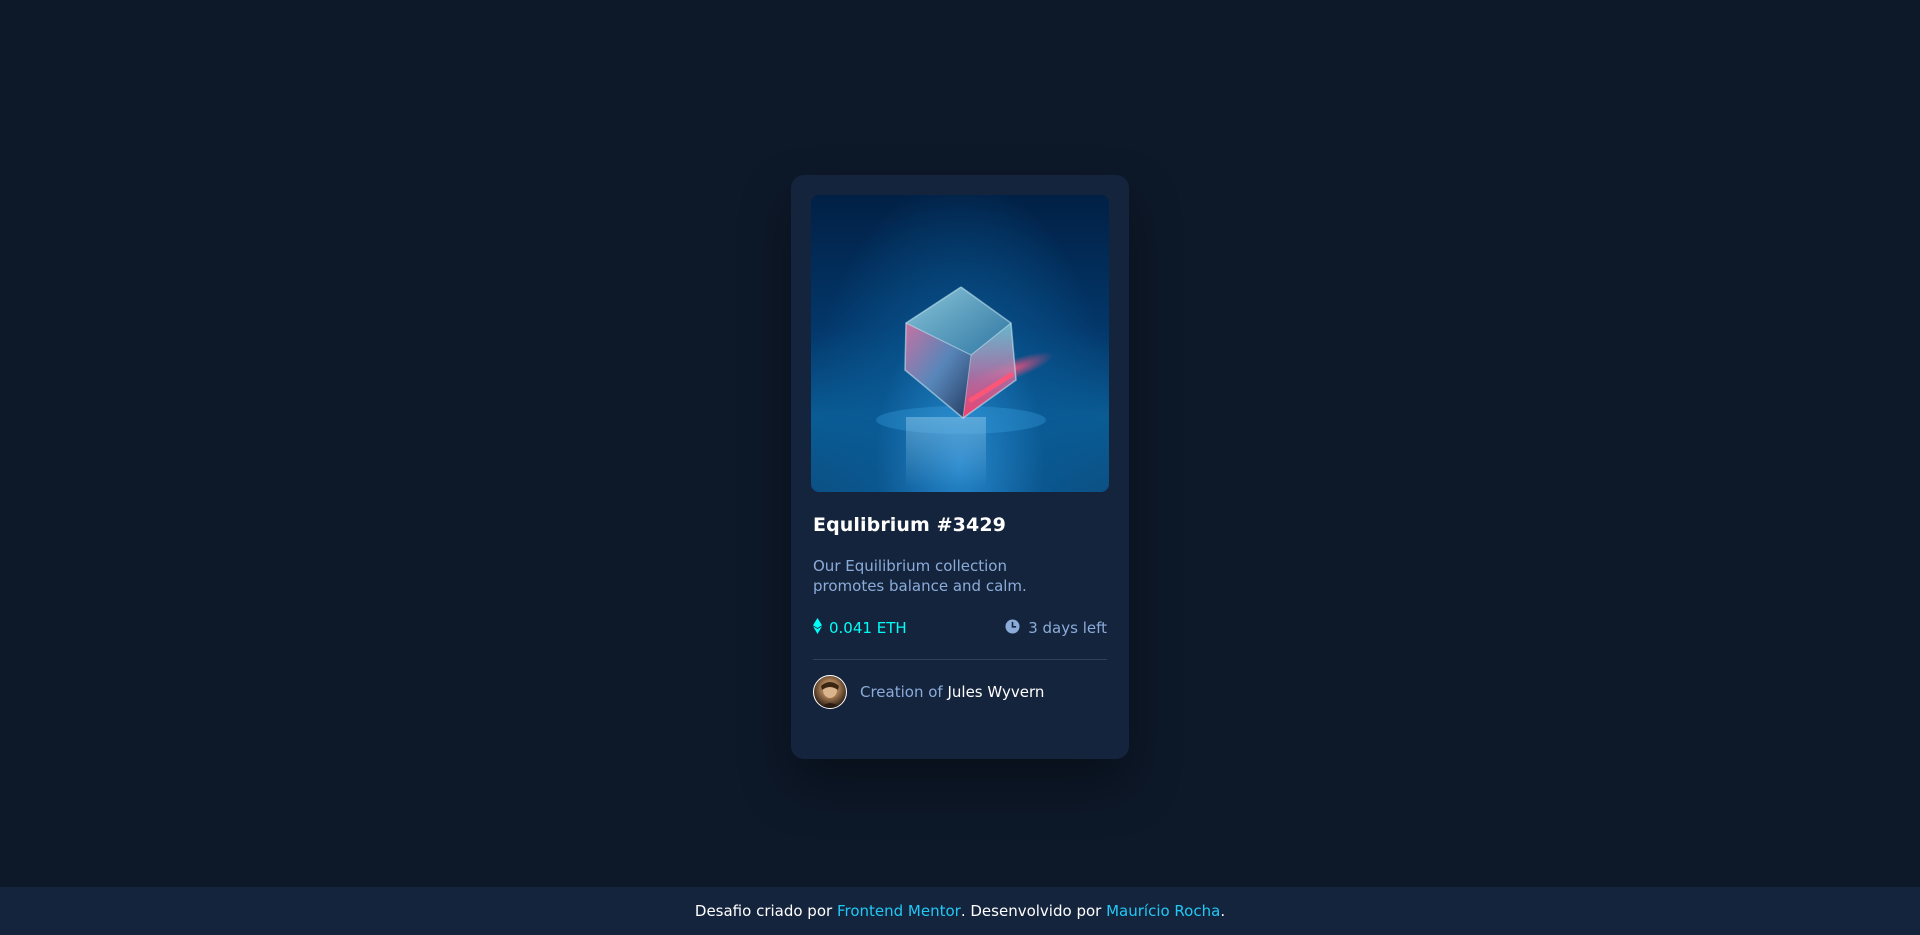 The image size is (1920, 935). I want to click on time-left: 3 days left, so click(1056, 628).